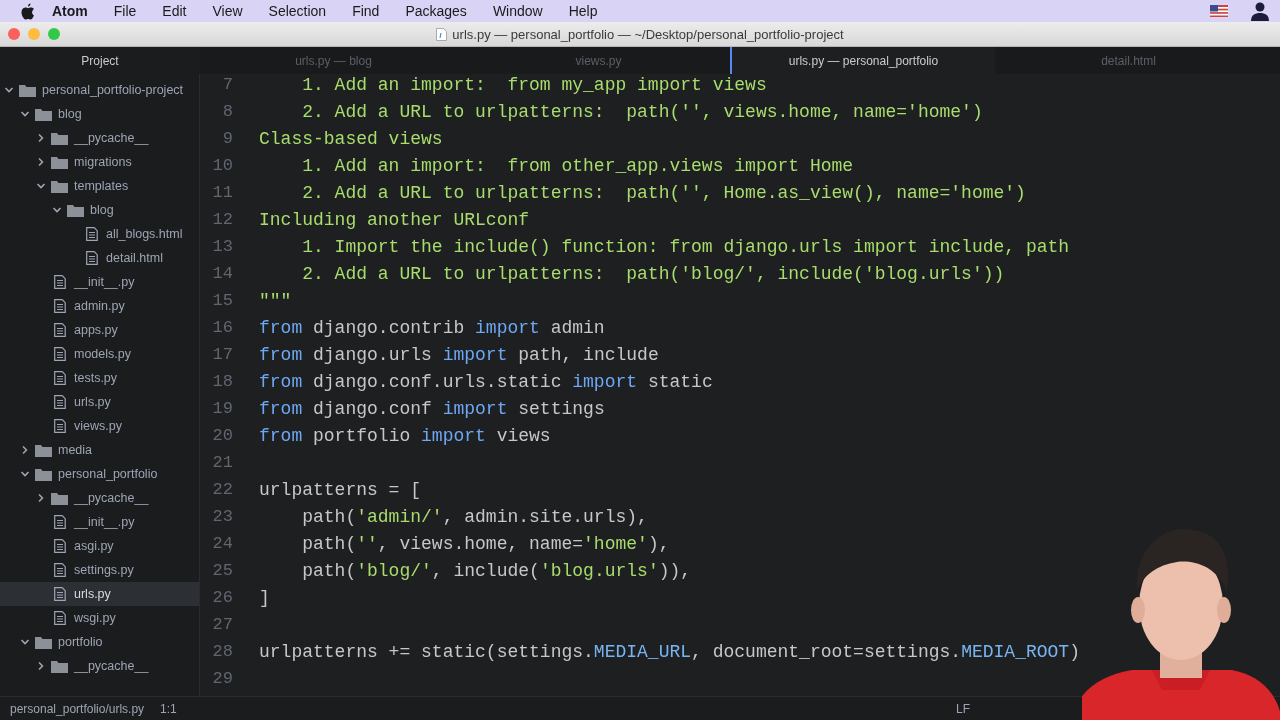  I want to click on menu-item: Packages, so click(436, 11).